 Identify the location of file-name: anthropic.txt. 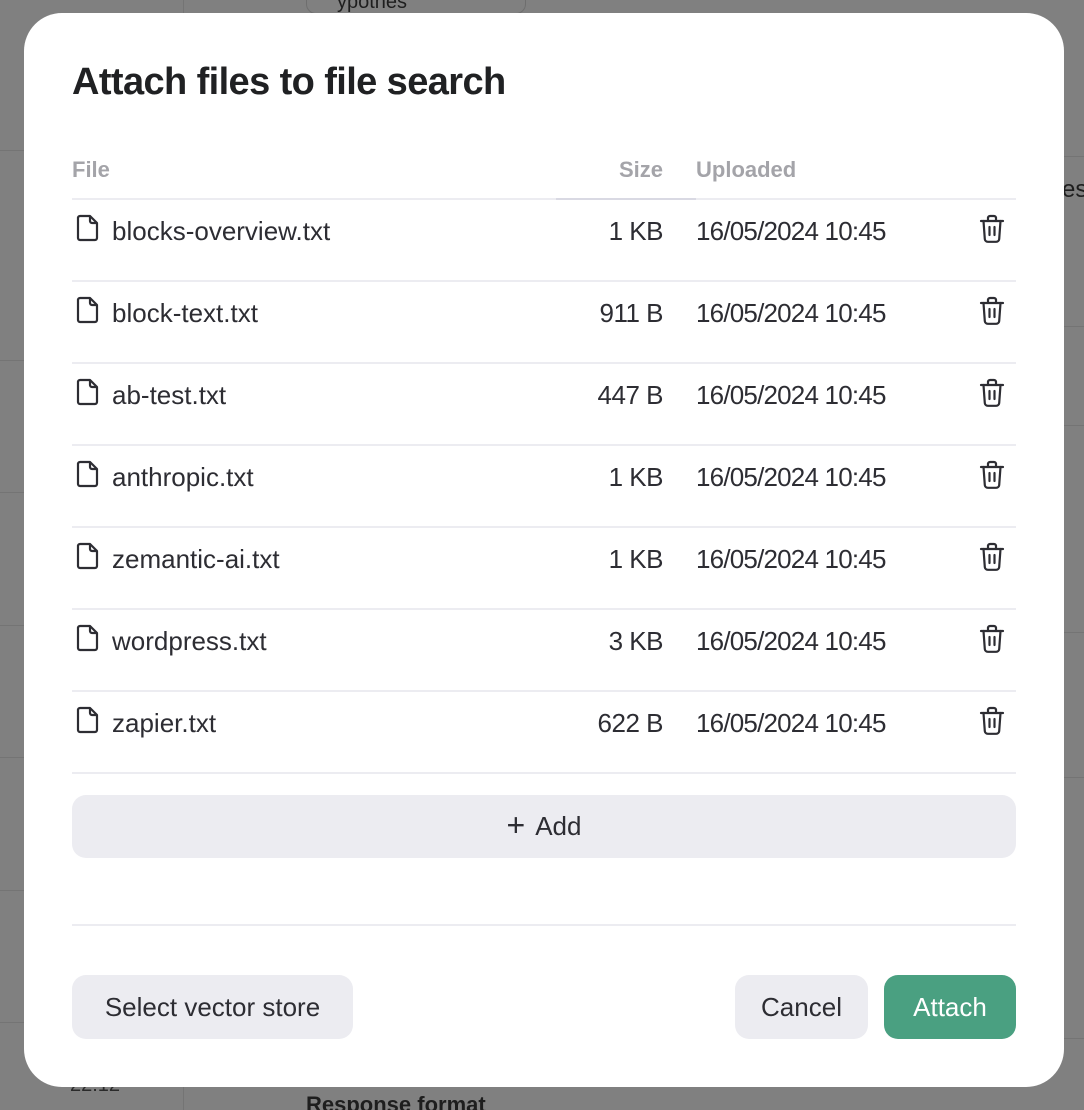
(183, 477).